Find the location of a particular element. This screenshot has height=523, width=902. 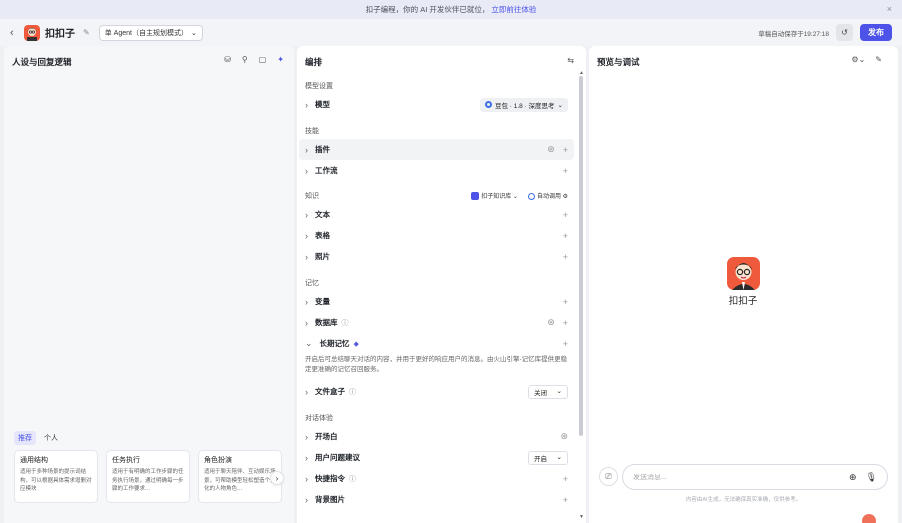

history-icon: ↺ is located at coordinates (844, 32).